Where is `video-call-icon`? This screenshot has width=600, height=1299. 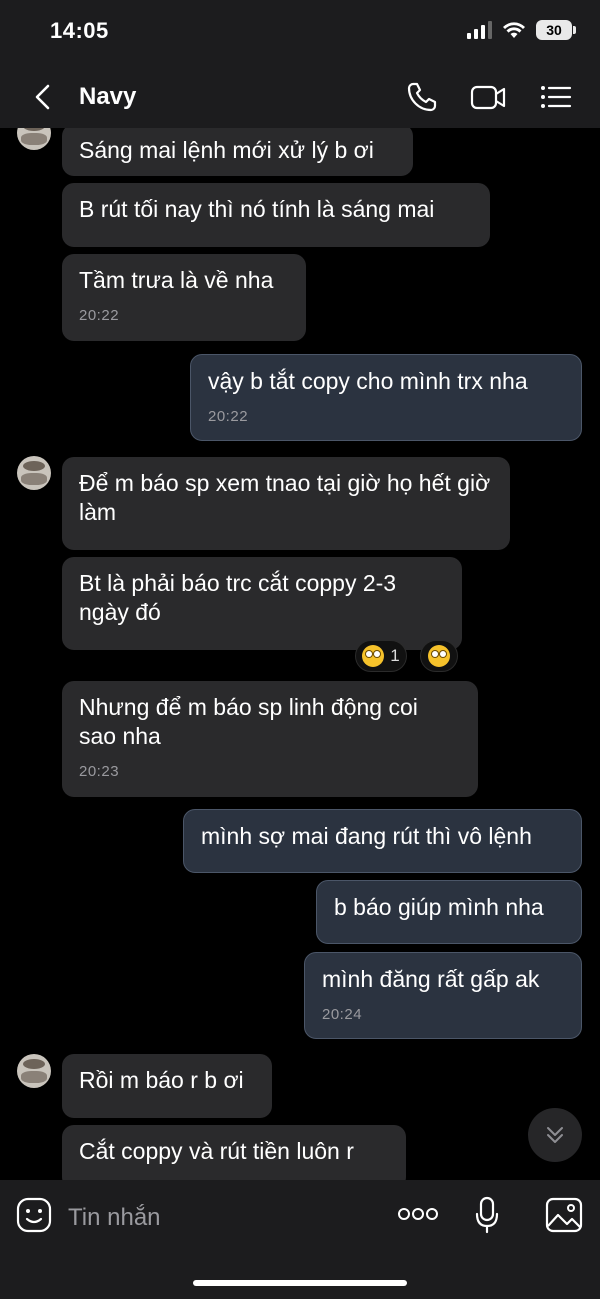 video-call-icon is located at coordinates (488, 97).